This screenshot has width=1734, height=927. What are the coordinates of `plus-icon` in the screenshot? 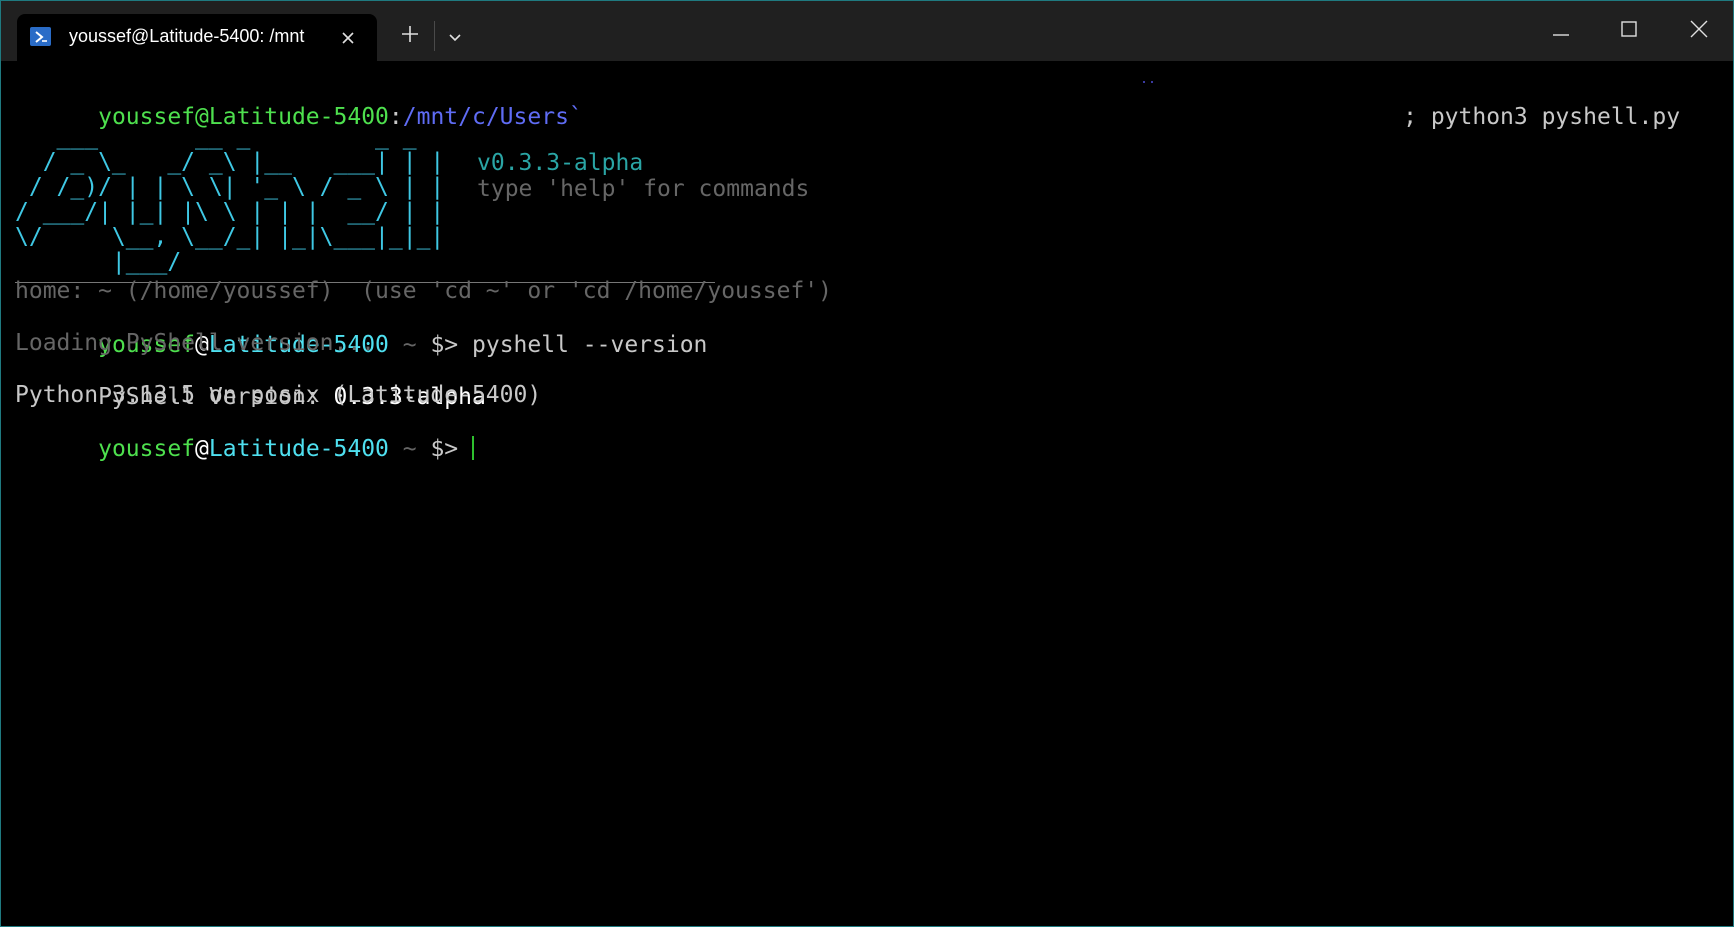 It's located at (410, 36).